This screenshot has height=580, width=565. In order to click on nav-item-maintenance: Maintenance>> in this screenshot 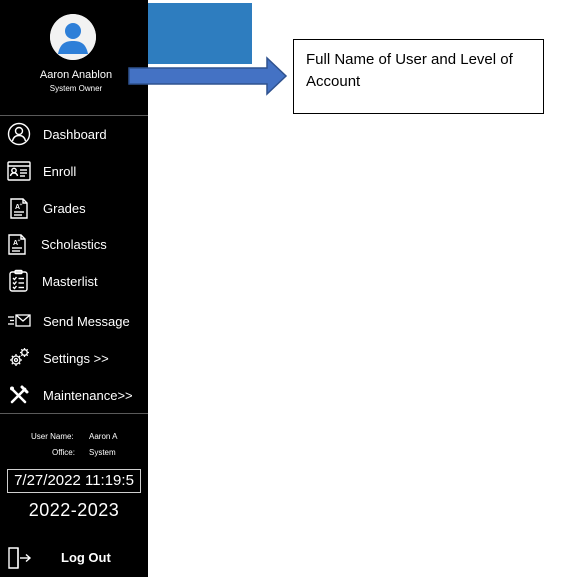, I will do `click(74, 395)`.